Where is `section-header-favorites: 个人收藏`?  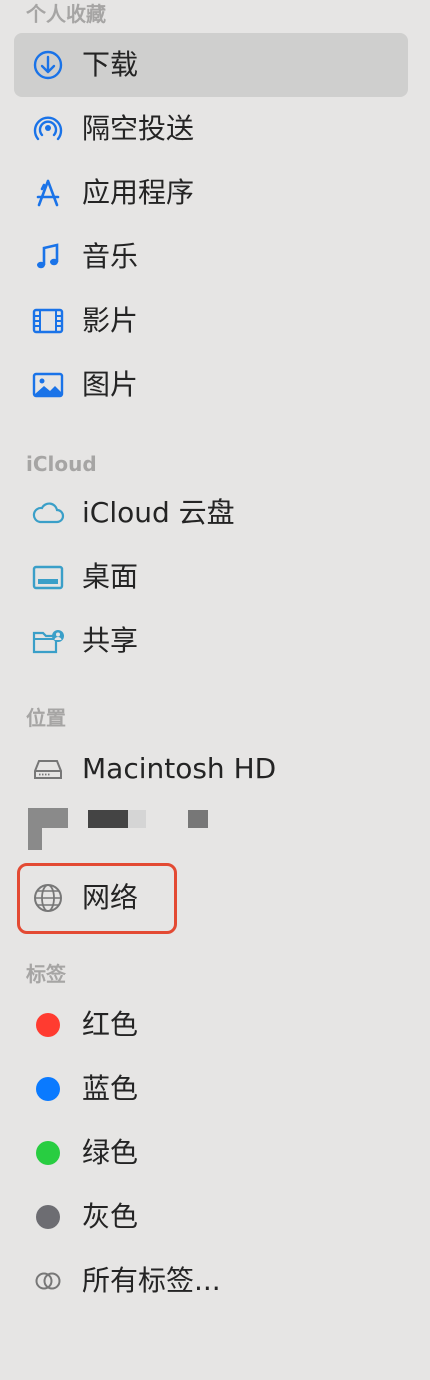
section-header-favorites: 个人收藏 is located at coordinates (66, 14).